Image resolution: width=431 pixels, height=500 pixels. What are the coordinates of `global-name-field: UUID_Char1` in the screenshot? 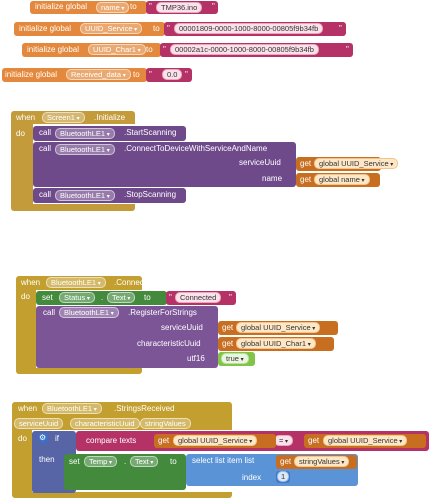 It's located at (117, 49).